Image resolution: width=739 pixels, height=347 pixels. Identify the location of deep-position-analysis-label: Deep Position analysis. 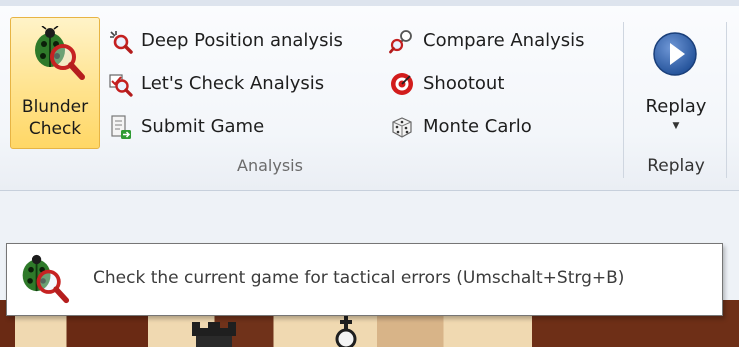
(242, 40).